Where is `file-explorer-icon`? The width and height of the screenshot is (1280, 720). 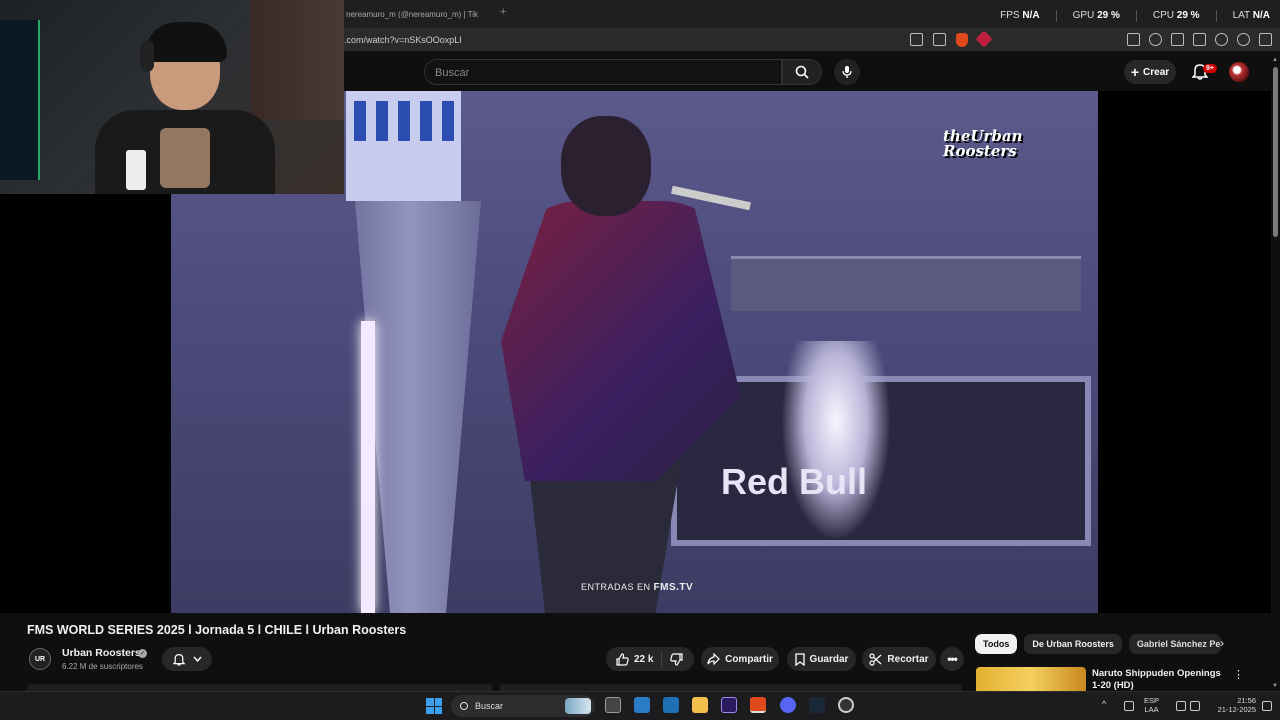
file-explorer-icon is located at coordinates (700, 705).